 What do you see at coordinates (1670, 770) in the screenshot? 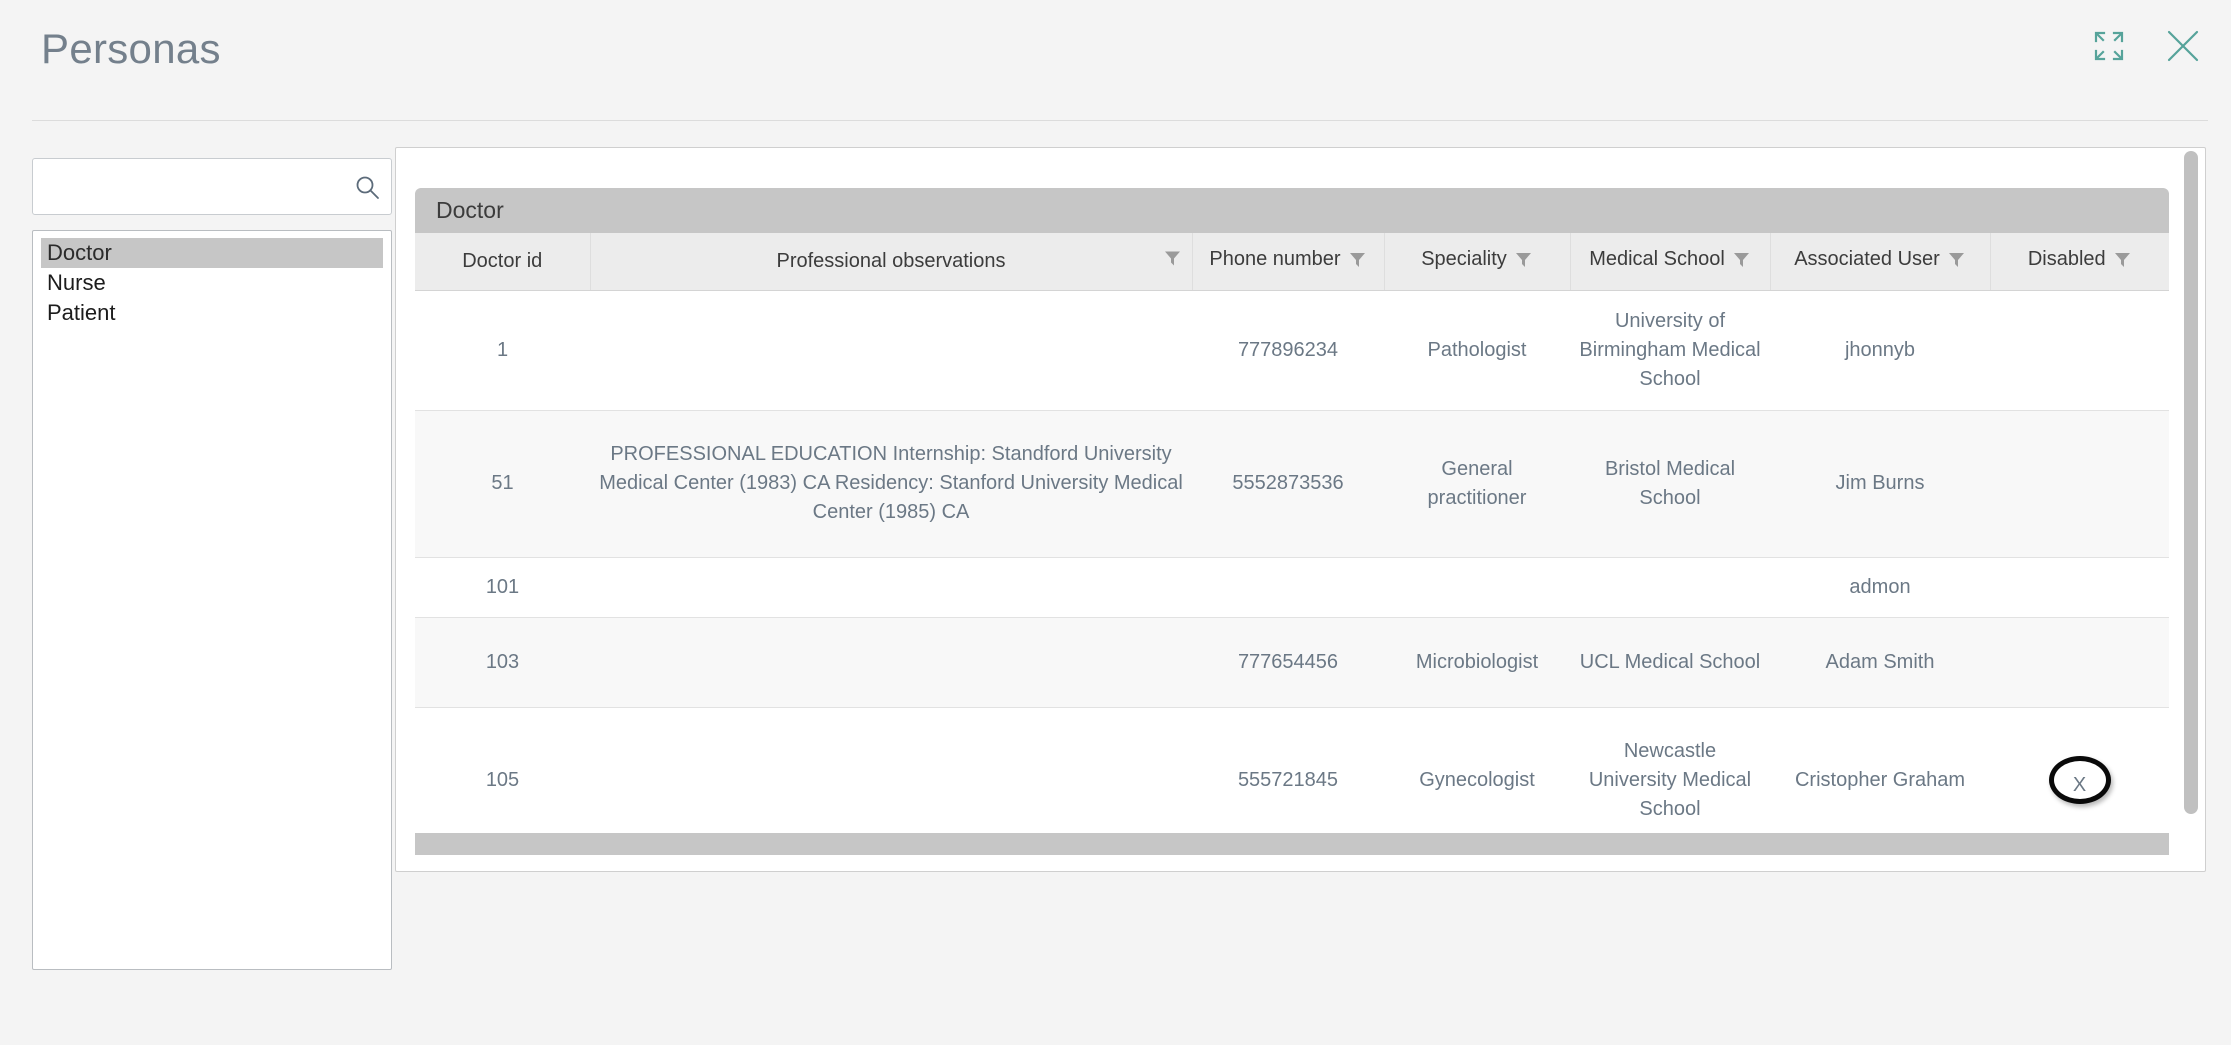
I see `cell-medical-school: Newcastle University Medical School` at bounding box center [1670, 770].